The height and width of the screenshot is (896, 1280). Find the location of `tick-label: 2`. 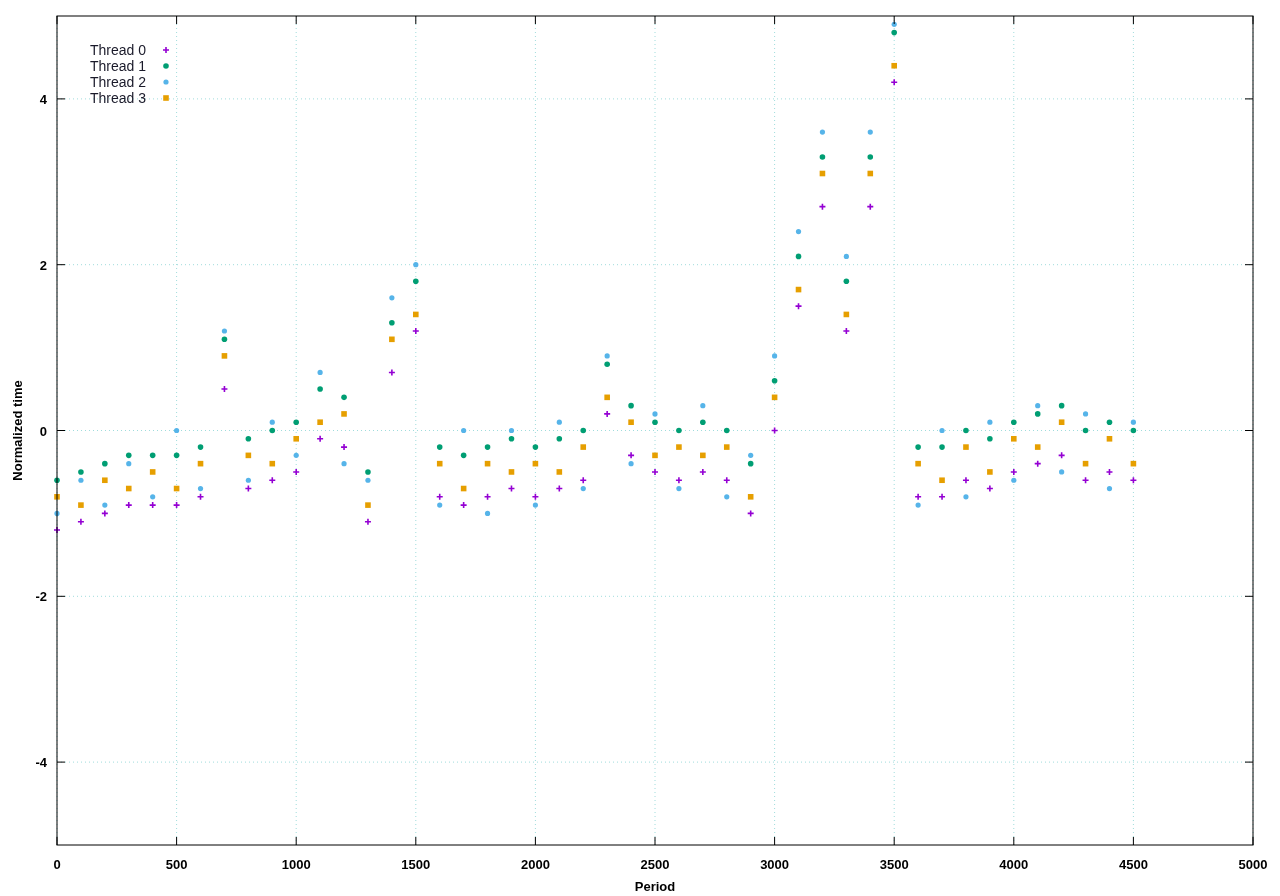

tick-label: 2 is located at coordinates (43, 265).